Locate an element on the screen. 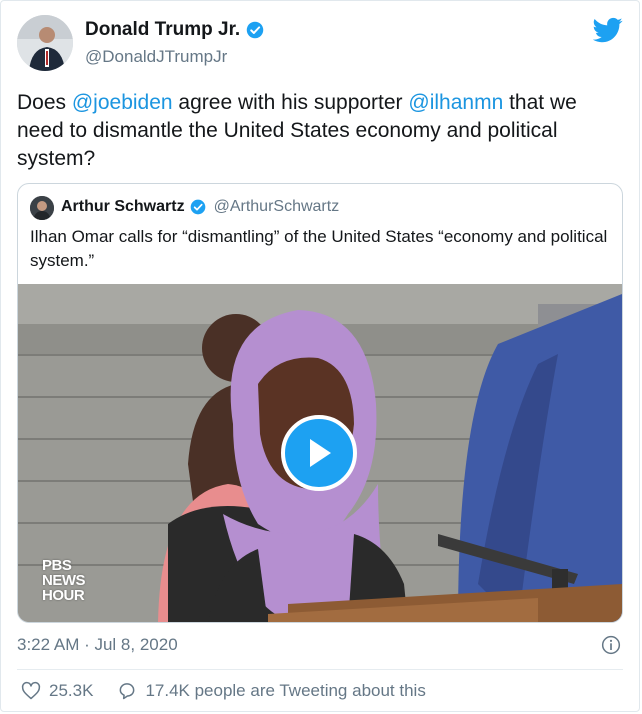 This screenshot has height=714, width=642. divider is located at coordinates (320, 669).